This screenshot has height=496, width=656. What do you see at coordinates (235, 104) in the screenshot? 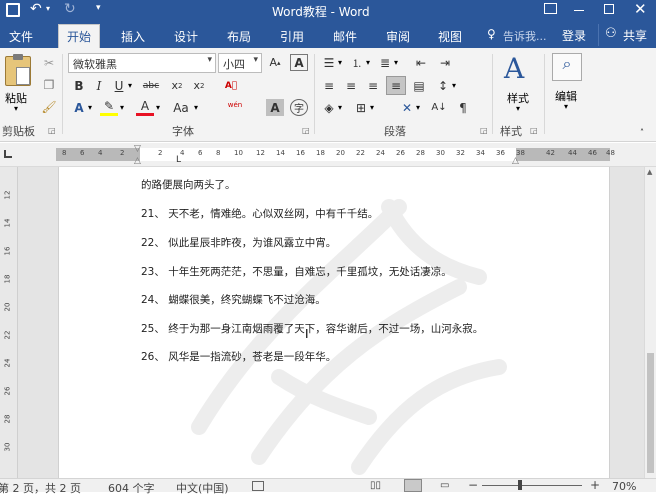
I see `phonetic-guide-icon: wén` at bounding box center [235, 104].